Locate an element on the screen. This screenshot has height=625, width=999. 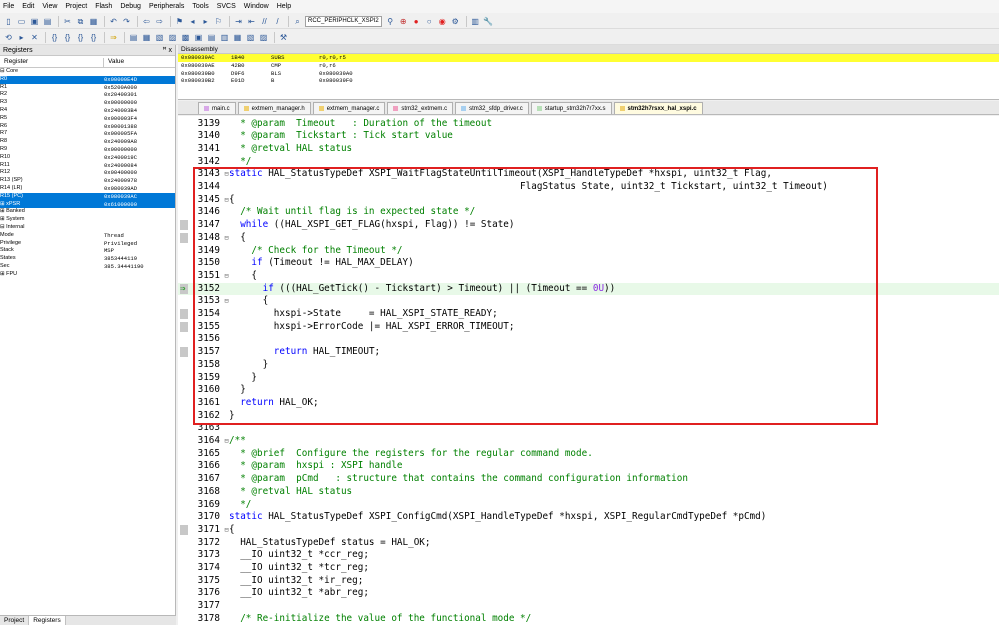
register-value: 0x2400019C is located at coordinates (139, 158).